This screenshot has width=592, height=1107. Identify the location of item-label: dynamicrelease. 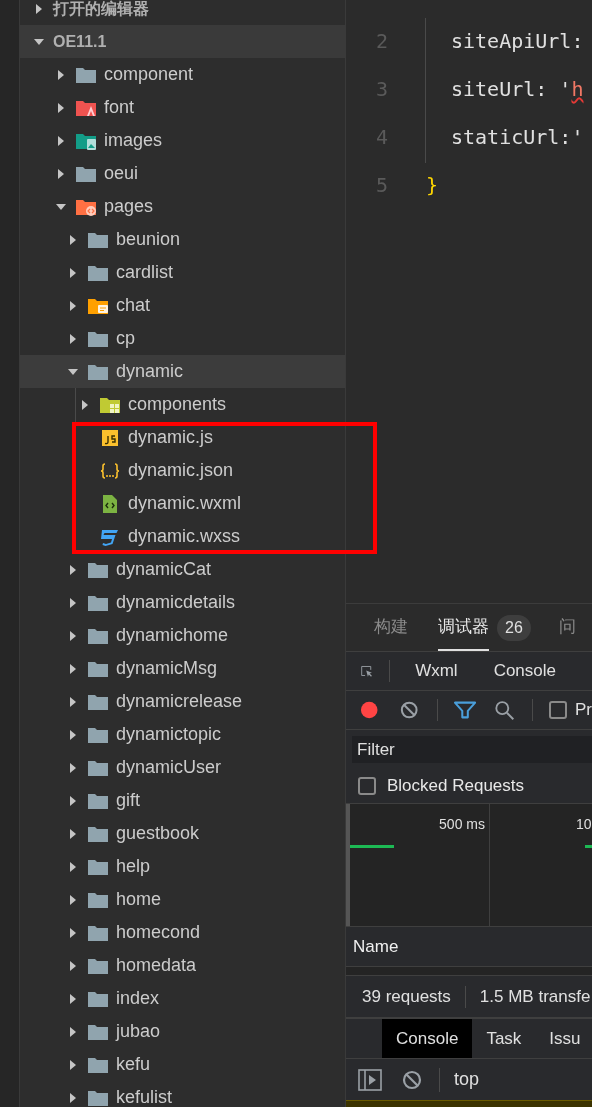
(179, 701).